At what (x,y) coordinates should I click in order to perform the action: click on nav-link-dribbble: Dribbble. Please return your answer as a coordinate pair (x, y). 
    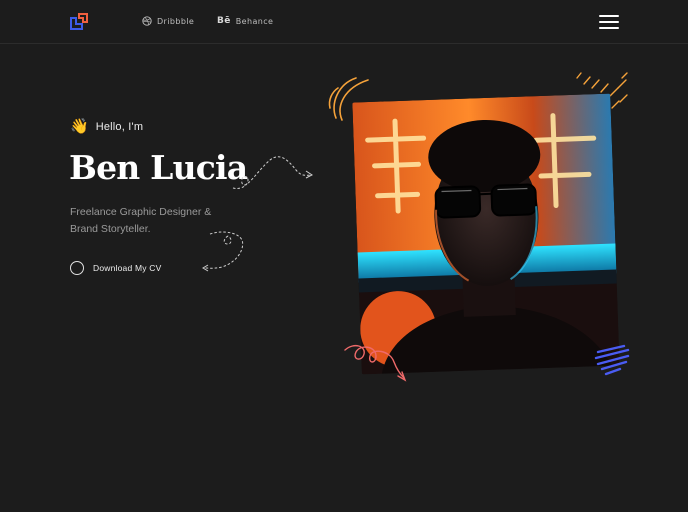
    Looking at the image, I should click on (168, 21).